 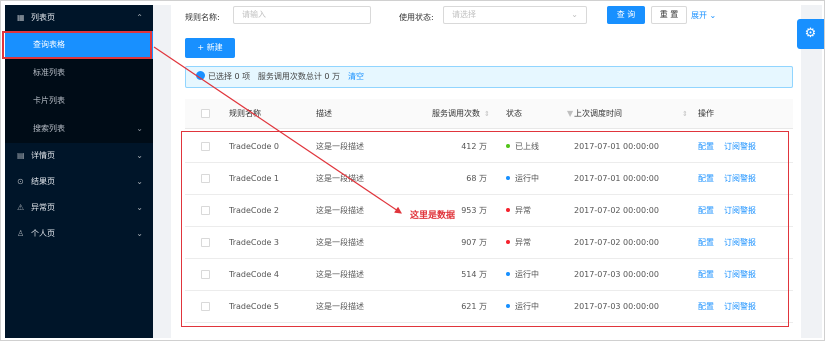 I want to click on annotation-arrows, so click(x=277, y=130).